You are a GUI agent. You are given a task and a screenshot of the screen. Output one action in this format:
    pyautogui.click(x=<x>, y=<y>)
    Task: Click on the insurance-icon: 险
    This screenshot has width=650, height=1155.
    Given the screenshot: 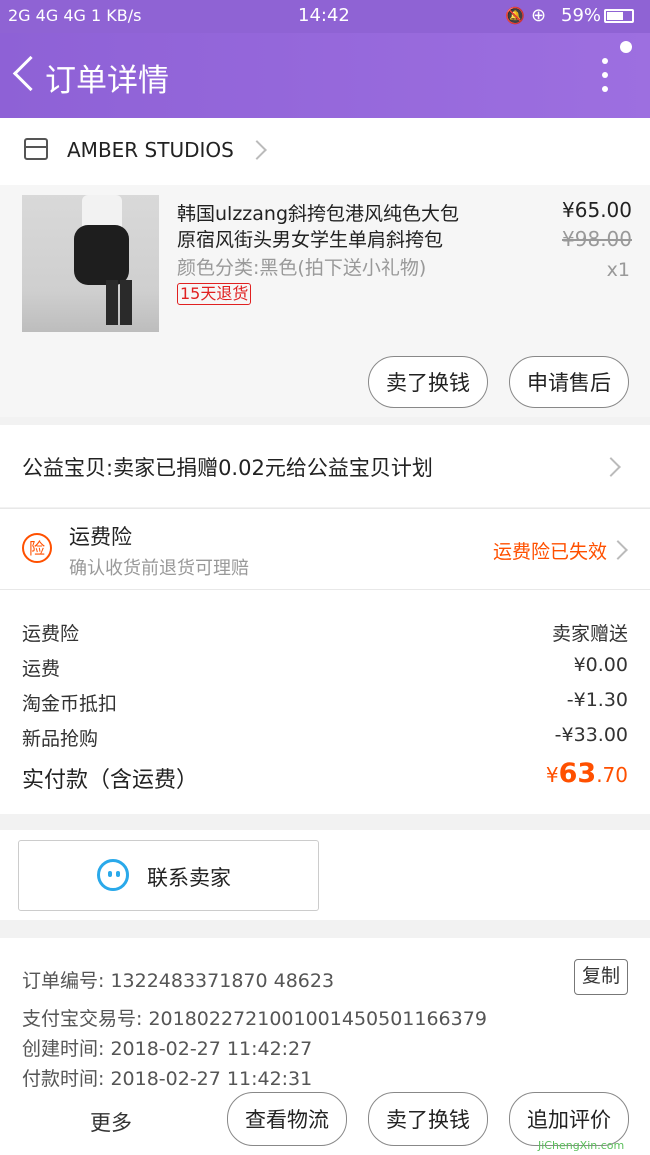 What is the action you would take?
    pyautogui.click(x=37, y=548)
    